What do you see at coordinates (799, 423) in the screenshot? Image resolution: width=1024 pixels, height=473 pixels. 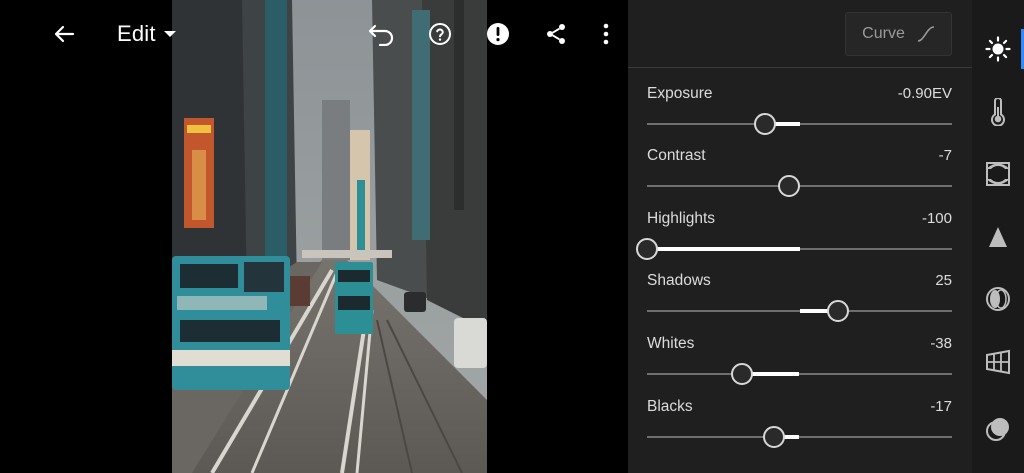 I see `slider-blacks: Blacks -17` at bounding box center [799, 423].